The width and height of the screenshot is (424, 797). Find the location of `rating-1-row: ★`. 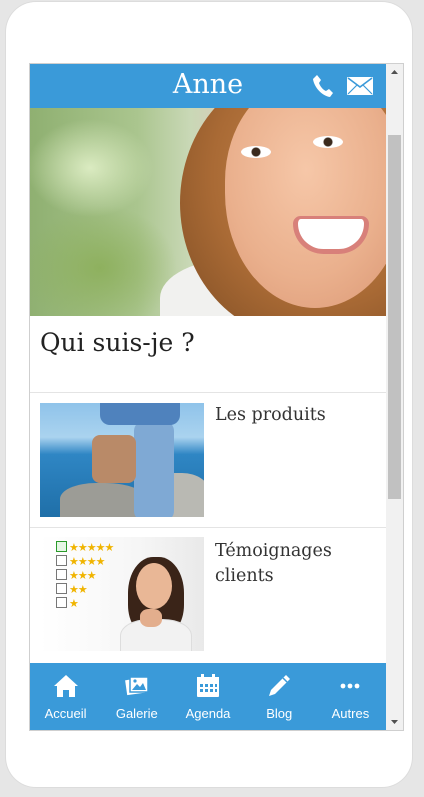

rating-1-row: ★ is located at coordinates (67, 603).